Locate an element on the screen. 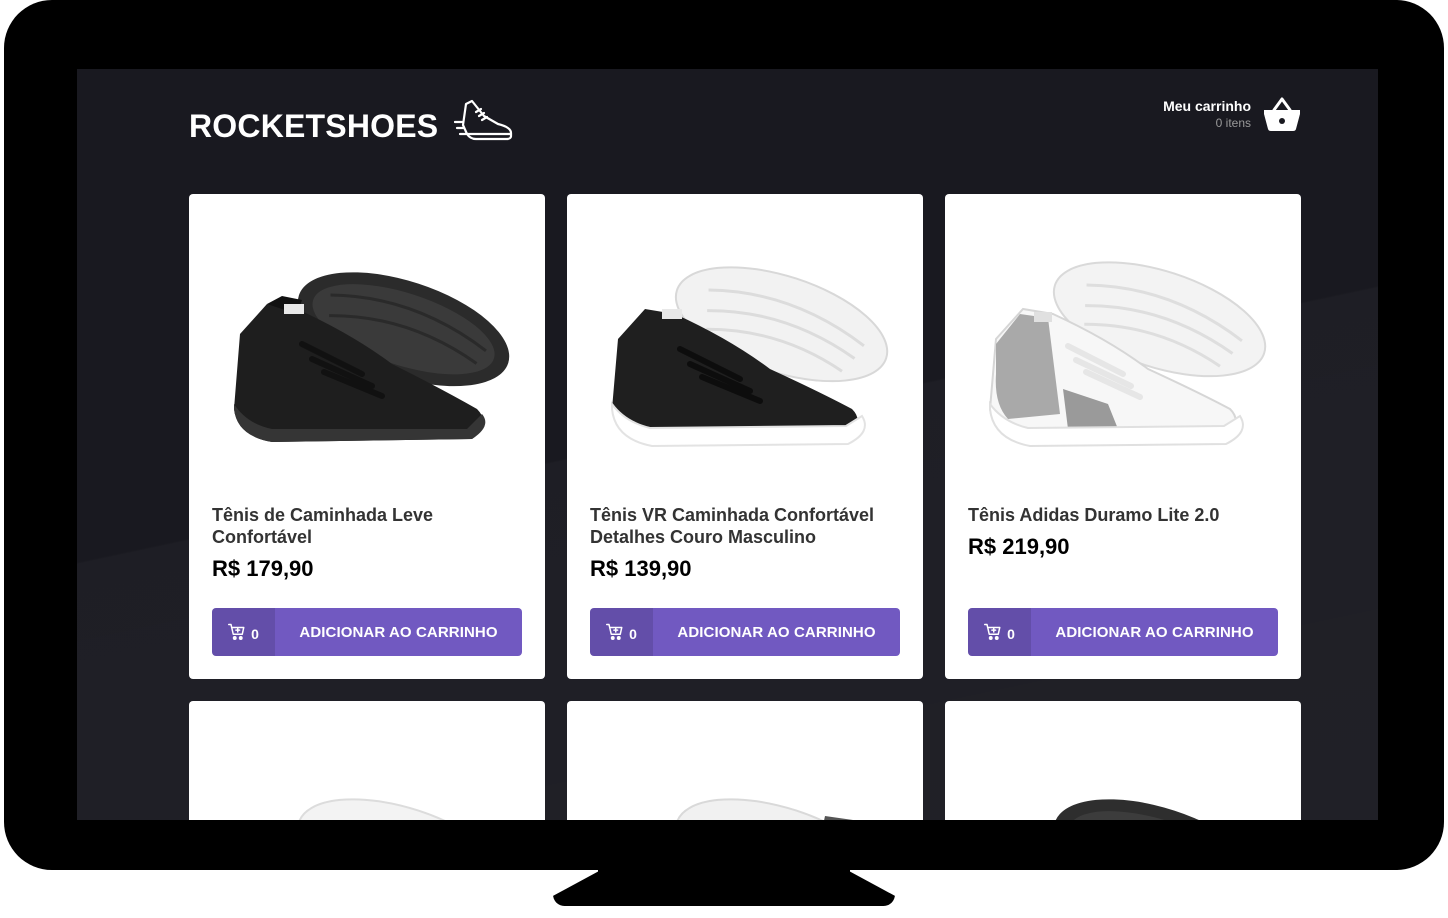 Image resolution: width=1448 pixels, height=918 pixels. site-header: ROCKETSHOES Meu carrinho 0 itens is located at coordinates (745, 123).